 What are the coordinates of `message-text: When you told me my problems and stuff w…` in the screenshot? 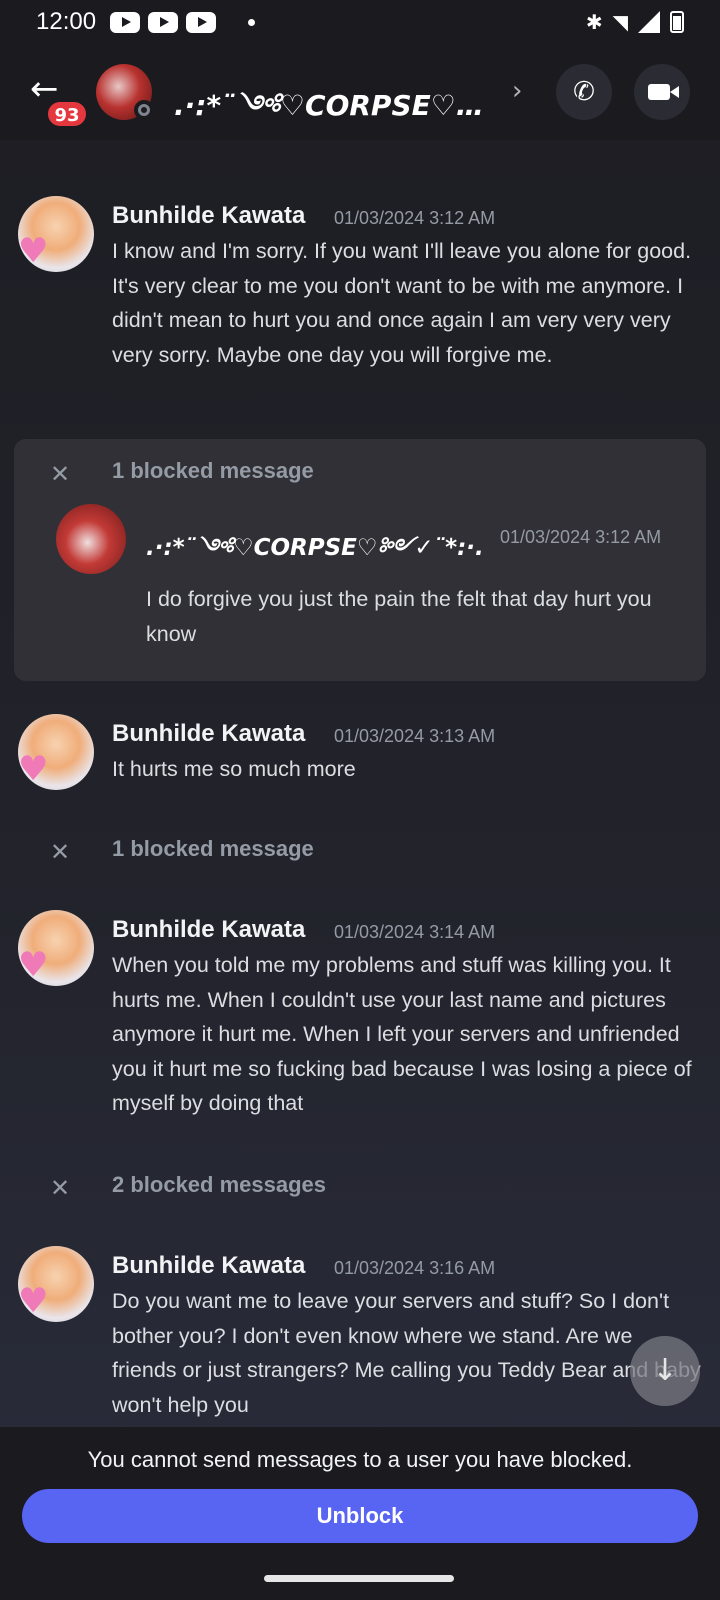 It's located at (402, 1034).